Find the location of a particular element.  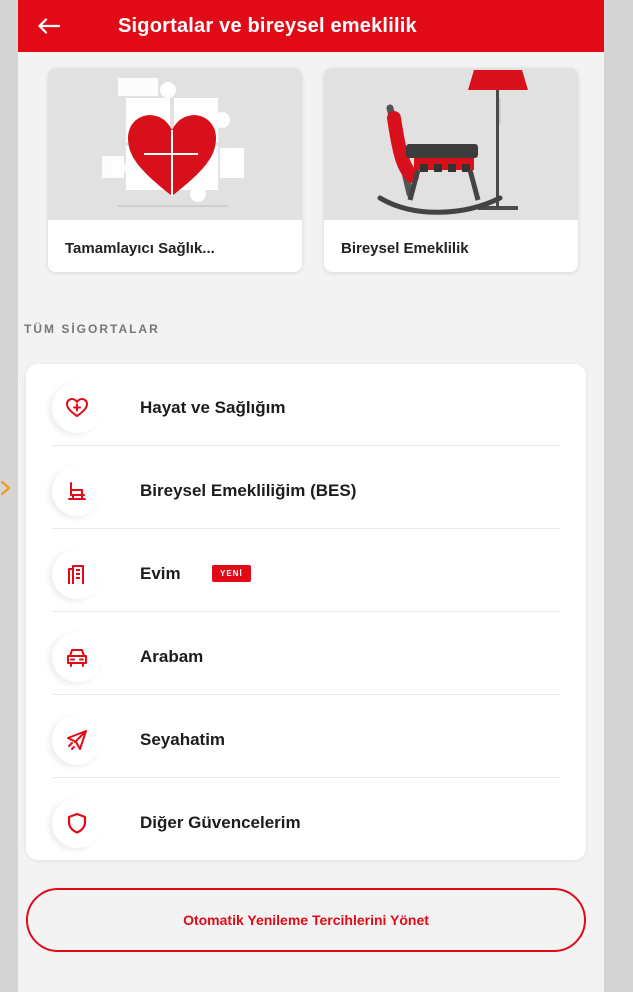

app-header: Sigortalar ve bireysel emeklilik is located at coordinates (311, 26).